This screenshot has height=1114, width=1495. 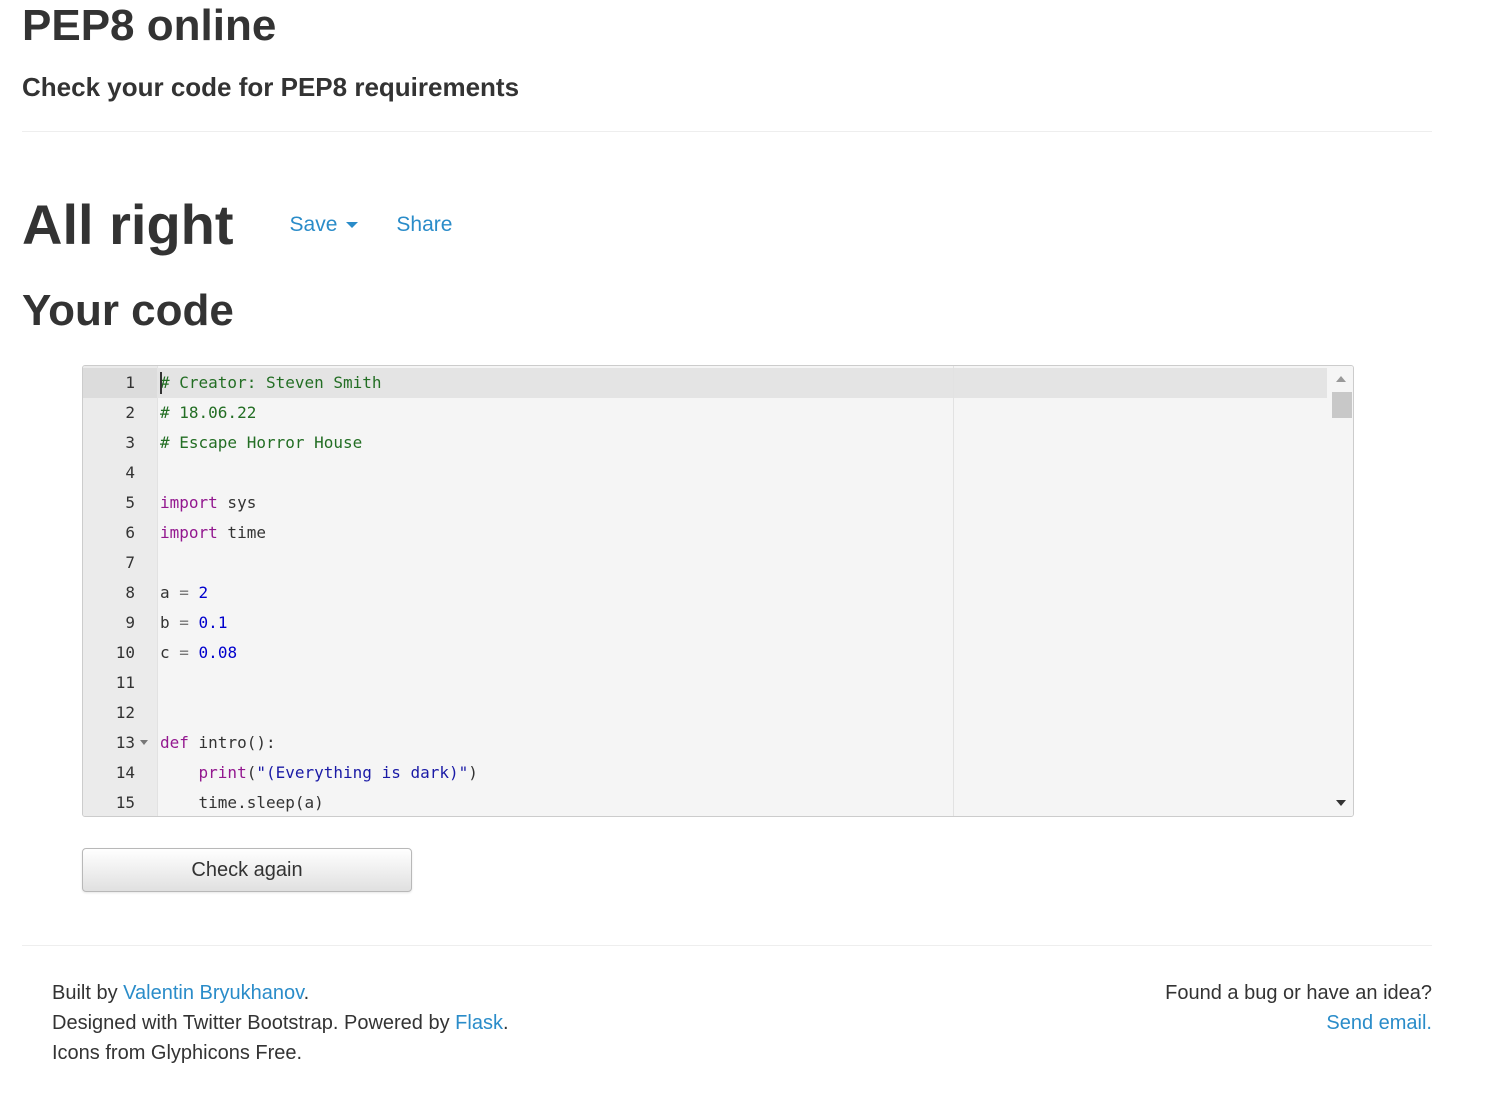 I want to click on code-text: # 18.06.22, so click(x=208, y=412).